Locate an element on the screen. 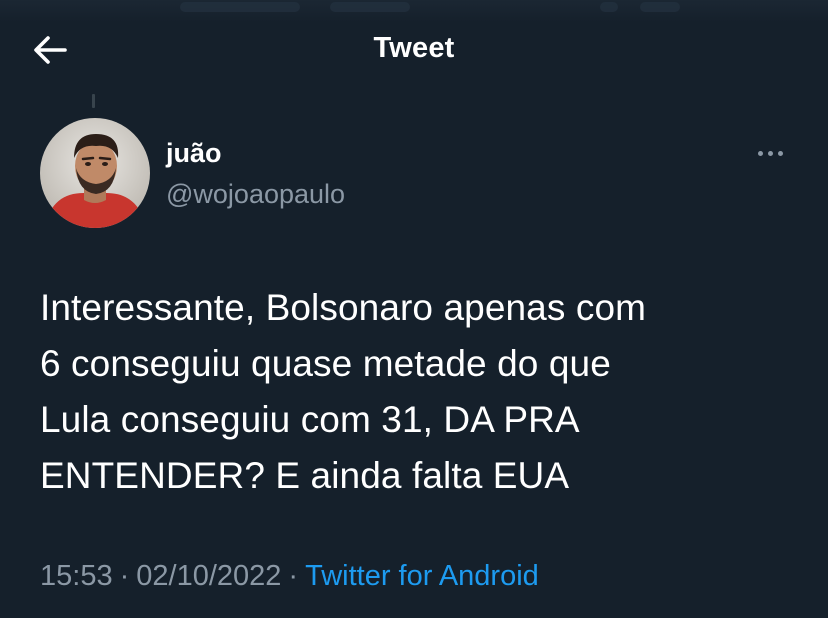 This screenshot has width=828, height=618. author-handle: @wojoaopaulo is located at coordinates (255, 194).